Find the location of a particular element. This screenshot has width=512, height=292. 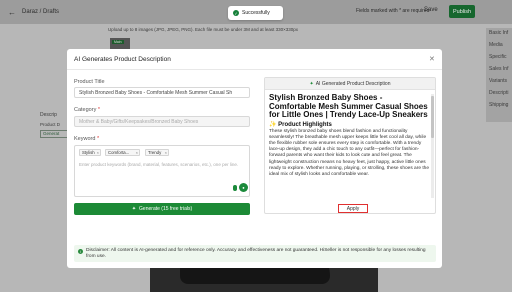

product-title-label: Product Title is located at coordinates (89, 82).